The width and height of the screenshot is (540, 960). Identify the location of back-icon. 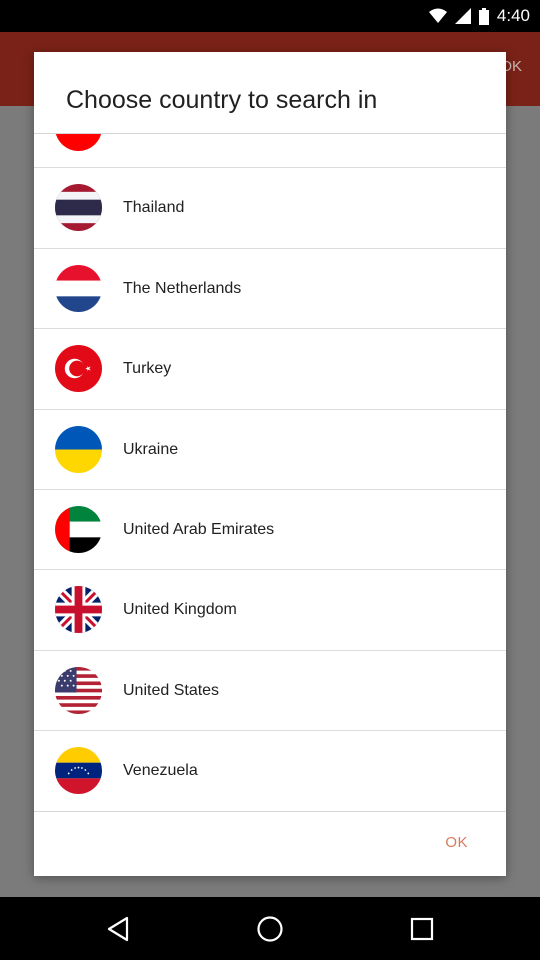
(118, 929).